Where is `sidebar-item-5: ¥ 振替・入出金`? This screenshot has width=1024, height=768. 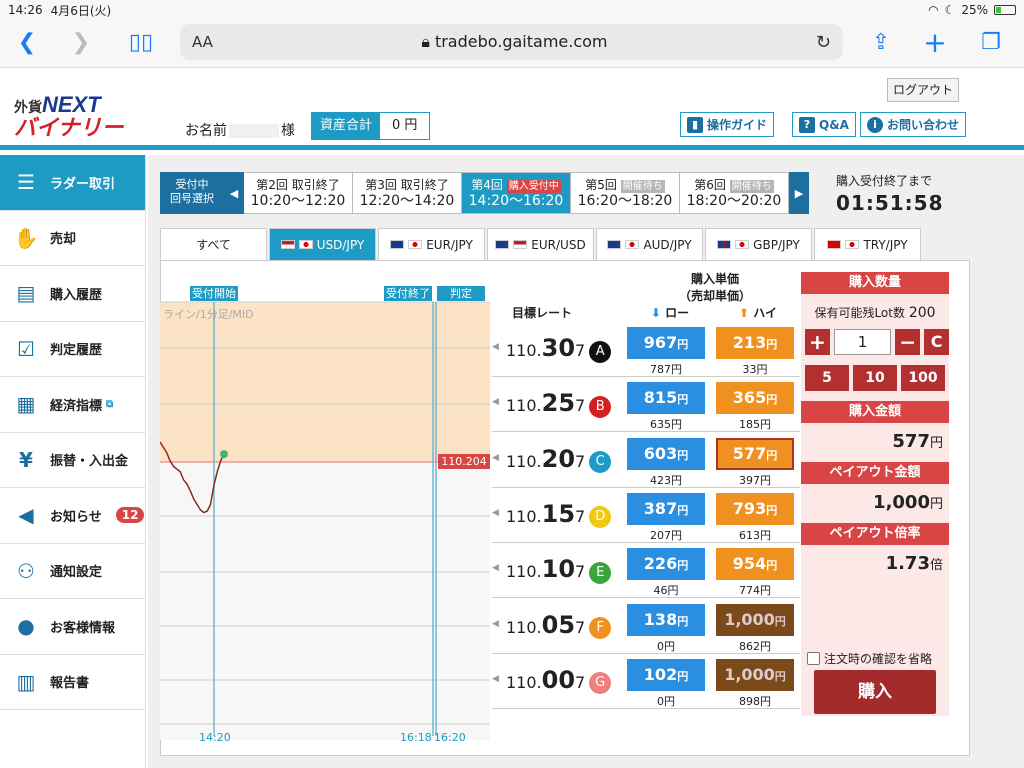 sidebar-item-5: ¥ 振替・入出金 is located at coordinates (72, 460).